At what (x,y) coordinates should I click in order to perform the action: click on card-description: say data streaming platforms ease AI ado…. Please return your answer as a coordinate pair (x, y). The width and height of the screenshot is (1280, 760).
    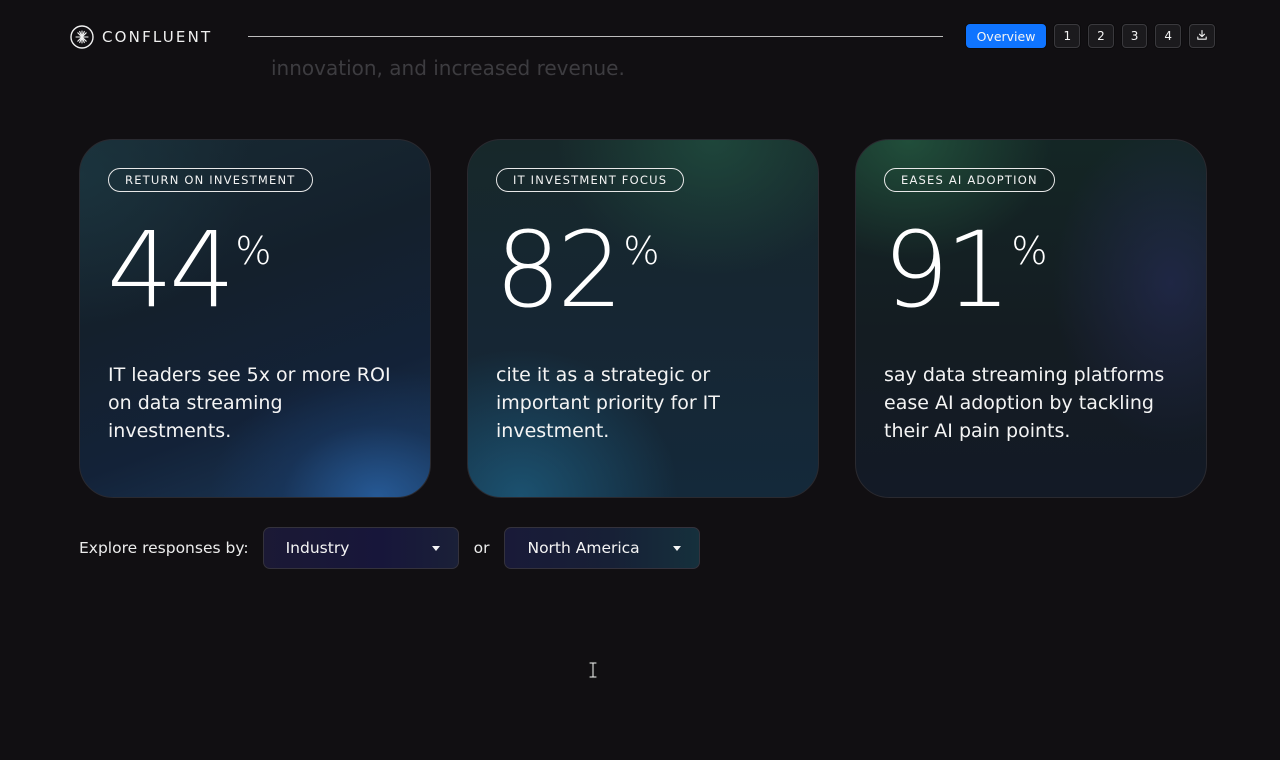
    Looking at the image, I should click on (1024, 403).